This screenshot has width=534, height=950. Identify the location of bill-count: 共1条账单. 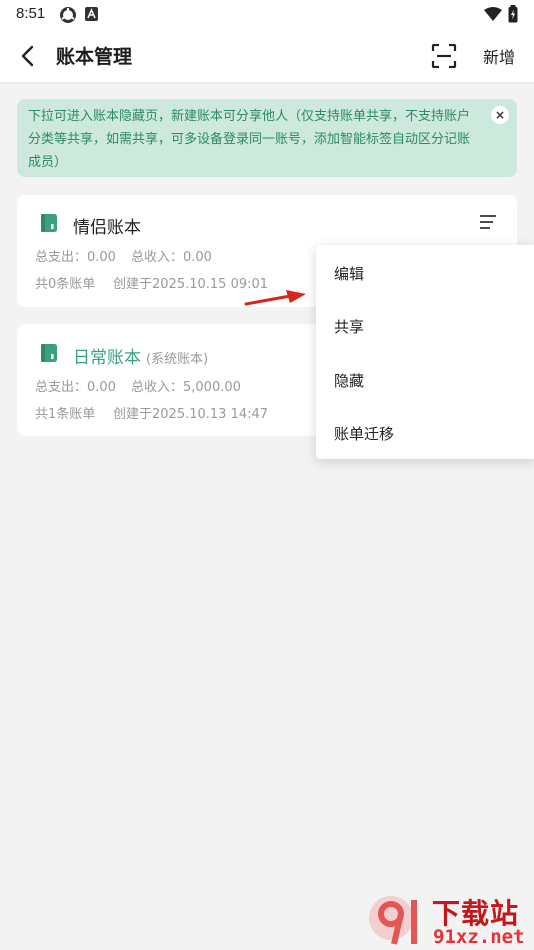
(65, 414).